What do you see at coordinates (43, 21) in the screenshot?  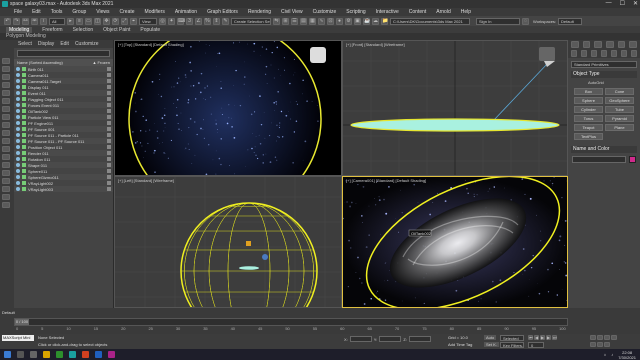 I see `bind-space-warp-icon: ≀` at bounding box center [43, 21].